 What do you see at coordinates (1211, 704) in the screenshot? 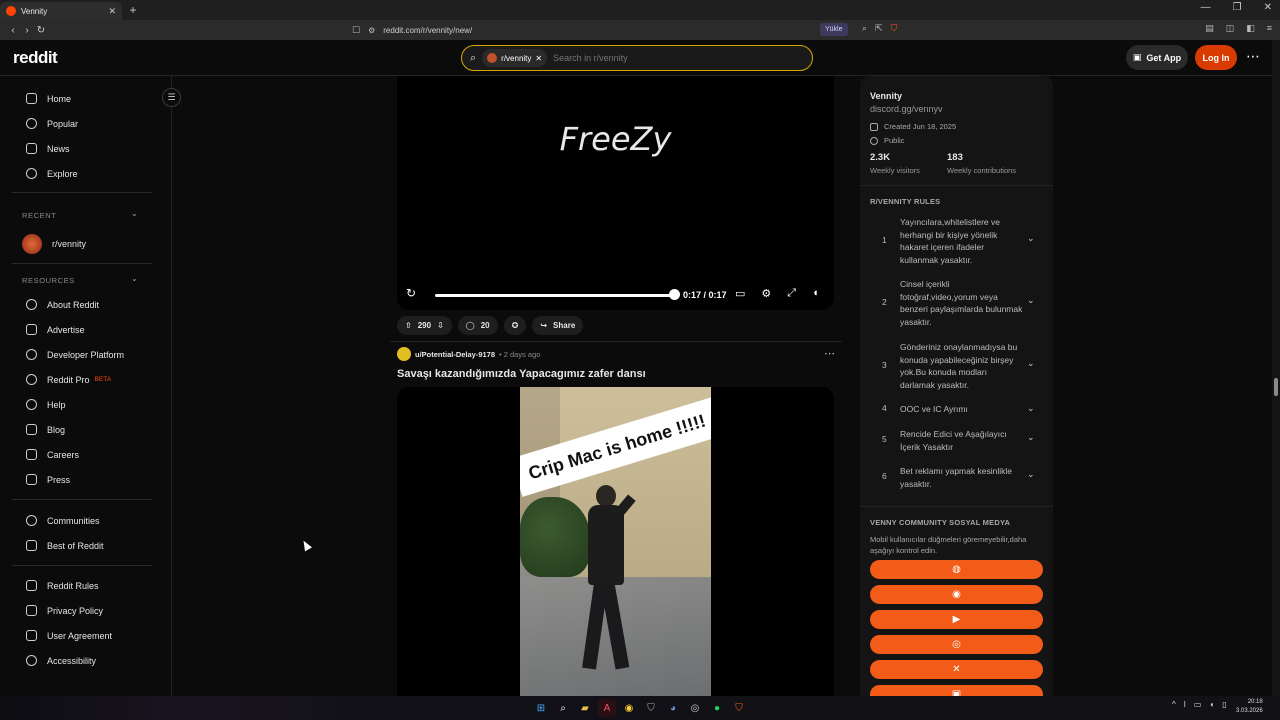
I see `speaker-icon: ◖` at bounding box center [1211, 704].